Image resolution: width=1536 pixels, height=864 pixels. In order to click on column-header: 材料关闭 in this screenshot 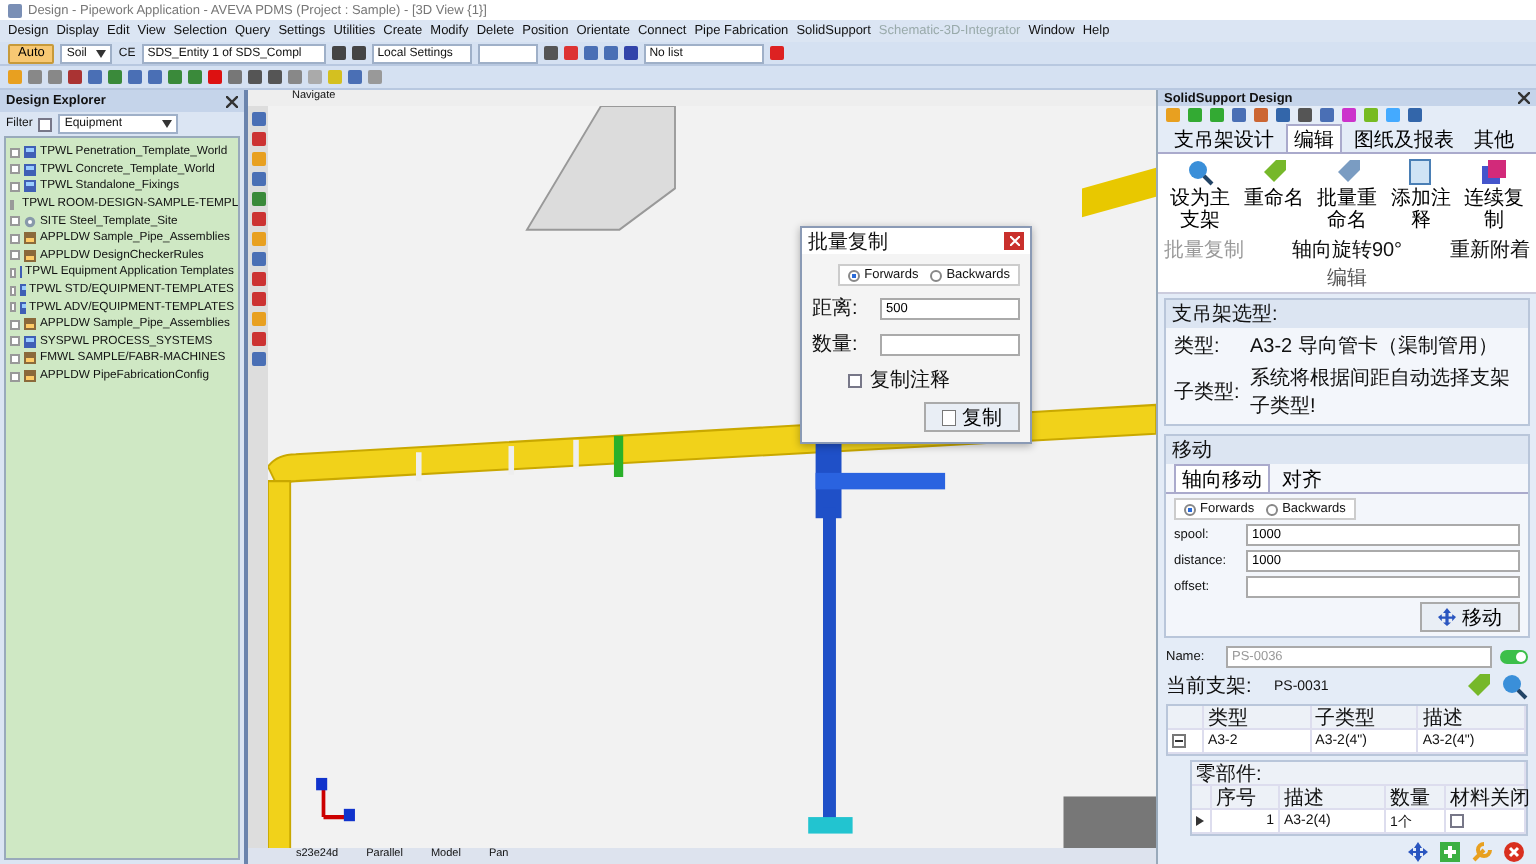, I will do `click(1486, 798)`.